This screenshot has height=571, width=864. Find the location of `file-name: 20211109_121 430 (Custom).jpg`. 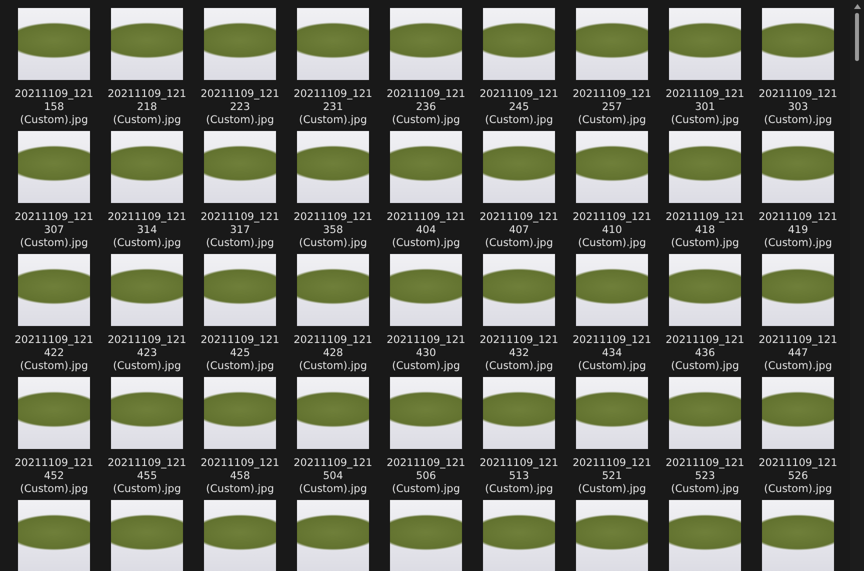

file-name: 20211109_121 430 (Custom).jpg is located at coordinates (426, 353).